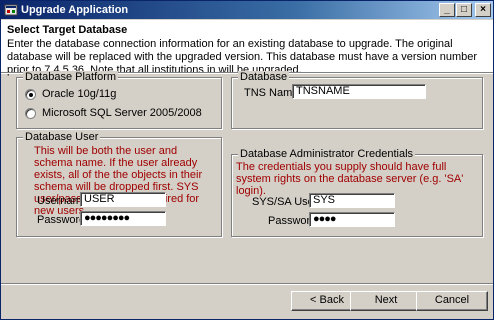 The height and width of the screenshot is (320, 494). Describe the element at coordinates (327, 154) in the screenshot. I see `admin-credentials-legend: Database Administrator Credentials` at that location.